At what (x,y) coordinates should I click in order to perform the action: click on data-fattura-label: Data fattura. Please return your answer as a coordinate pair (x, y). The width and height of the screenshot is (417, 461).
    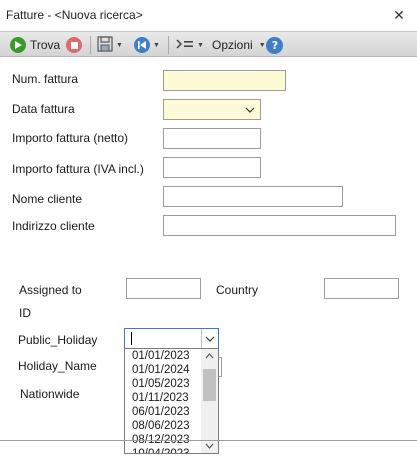
    Looking at the image, I should click on (43, 109).